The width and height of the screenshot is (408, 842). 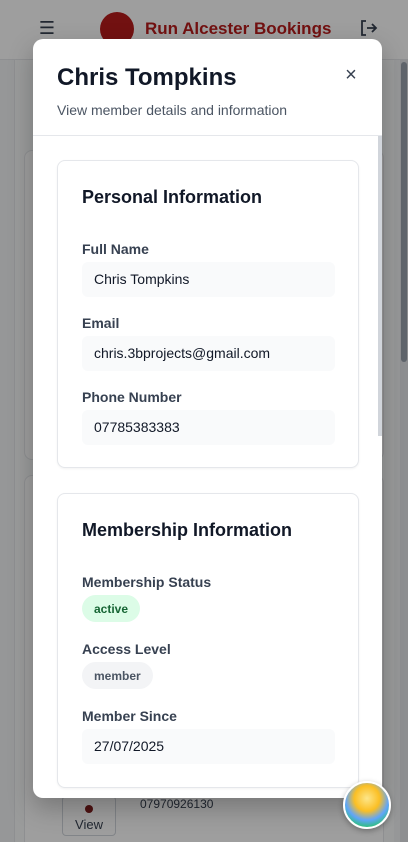 I want to click on phone-label: Phone Number, so click(x=132, y=397).